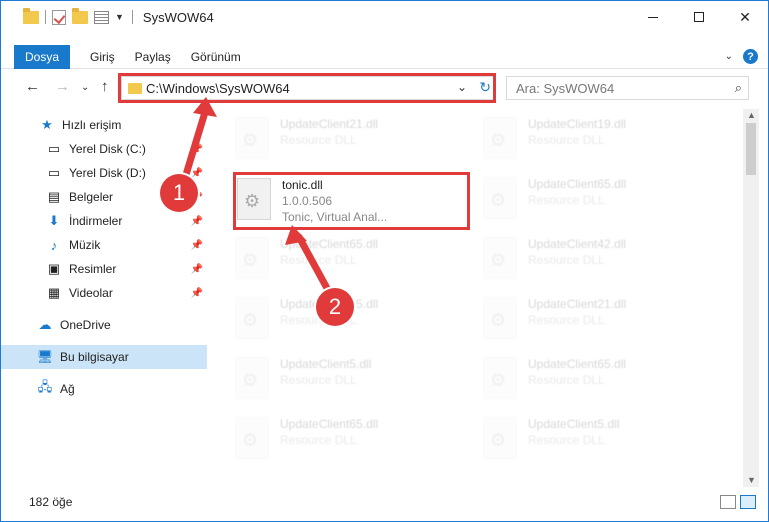  I want to click on sidebar-item-label: Yerel Disk (C:), so click(107, 149).